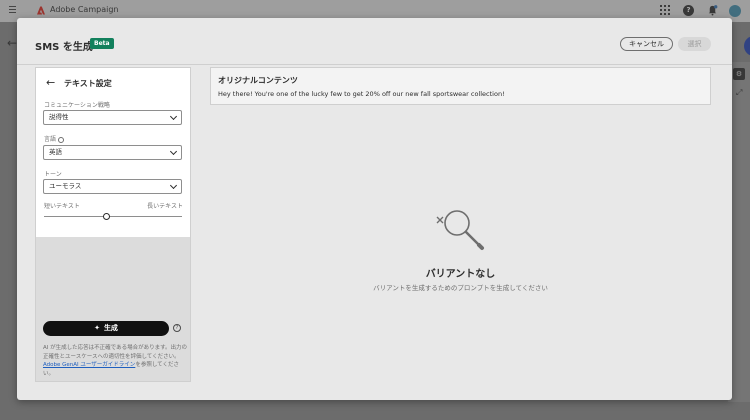 This screenshot has height=420, width=750. I want to click on guidelines-link: Adobe GenAI ユーザーガイドライン, so click(89, 365).